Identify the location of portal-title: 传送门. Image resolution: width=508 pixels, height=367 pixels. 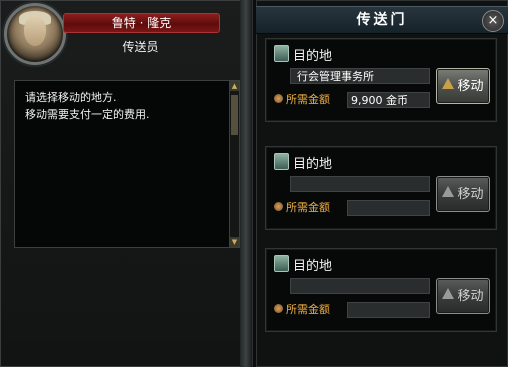
(382, 20).